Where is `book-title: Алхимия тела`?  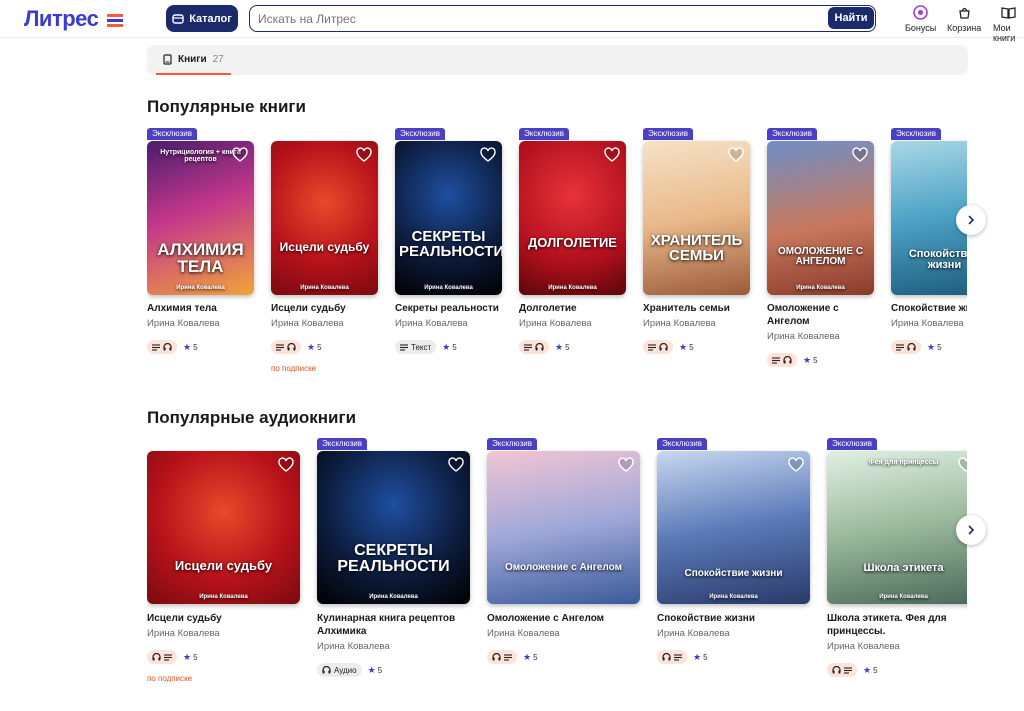 book-title: Алхимия тела is located at coordinates (204, 308).